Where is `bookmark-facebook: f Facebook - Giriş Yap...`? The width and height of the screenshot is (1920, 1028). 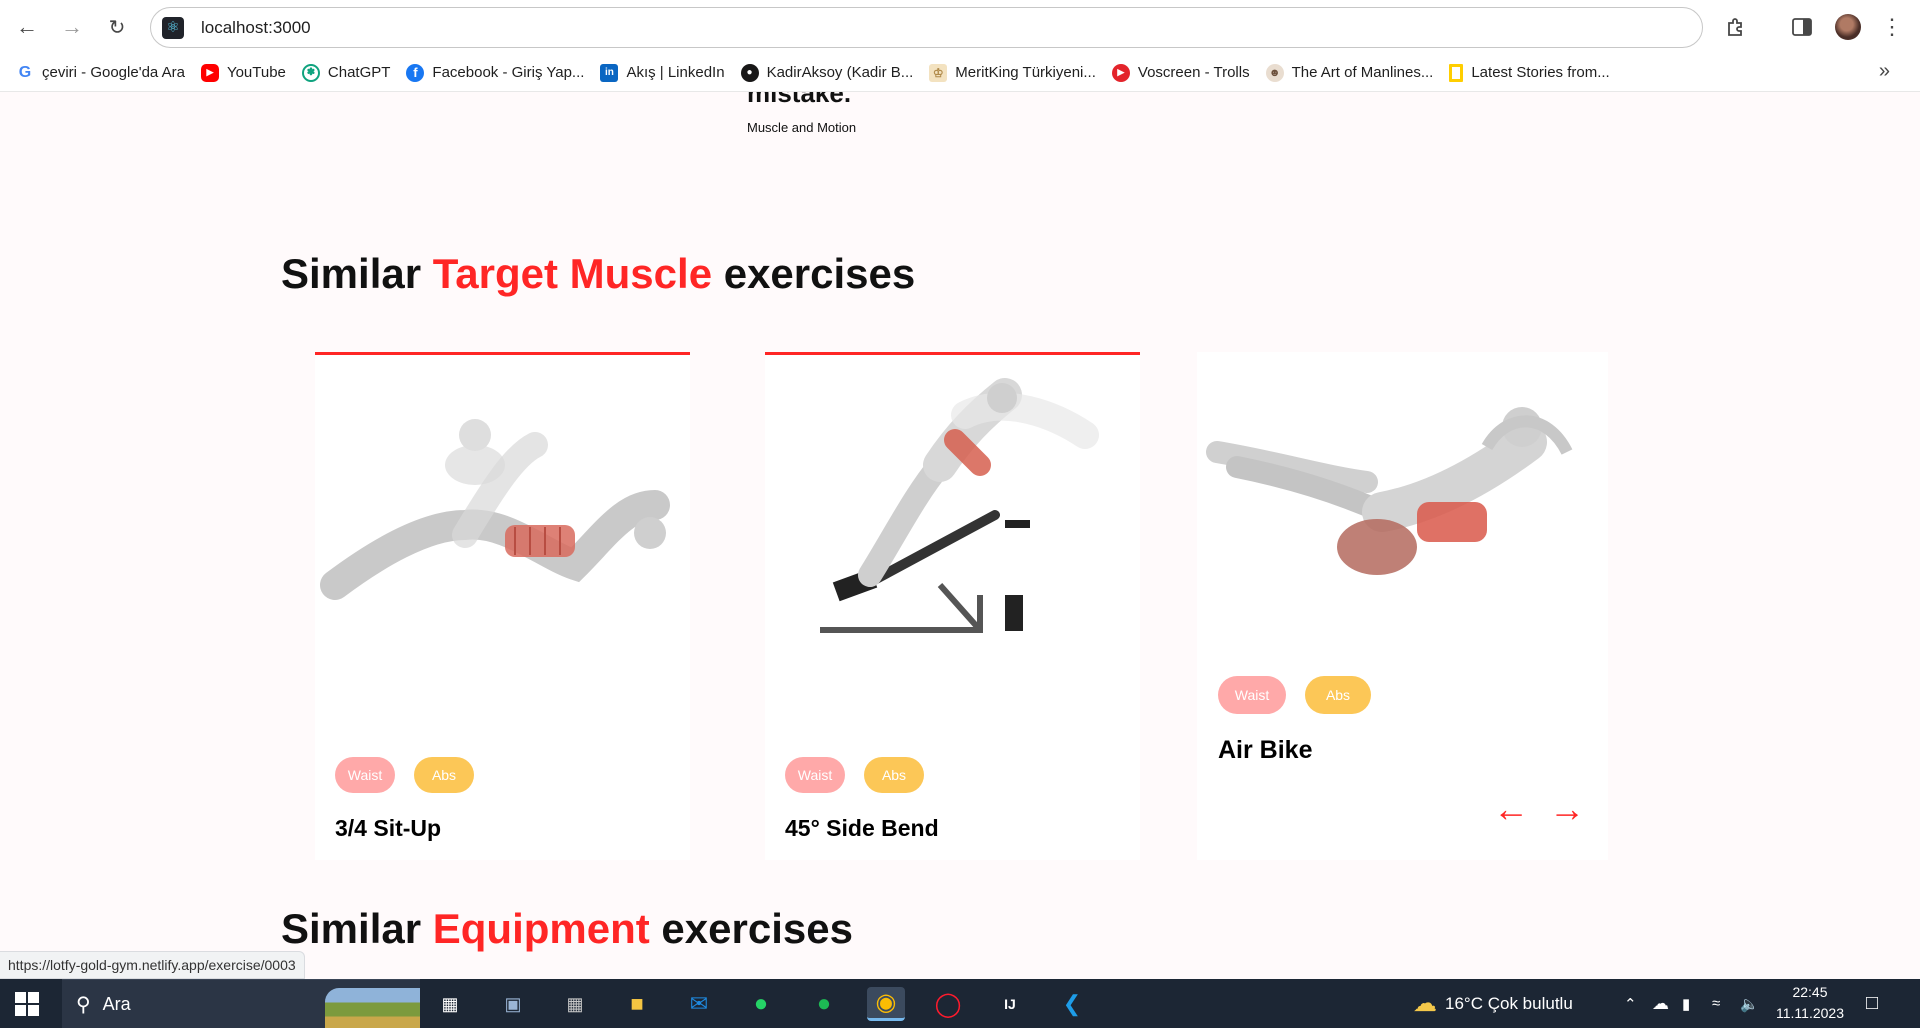
bookmark-facebook: f Facebook - Giriş Yap... is located at coordinates (495, 73).